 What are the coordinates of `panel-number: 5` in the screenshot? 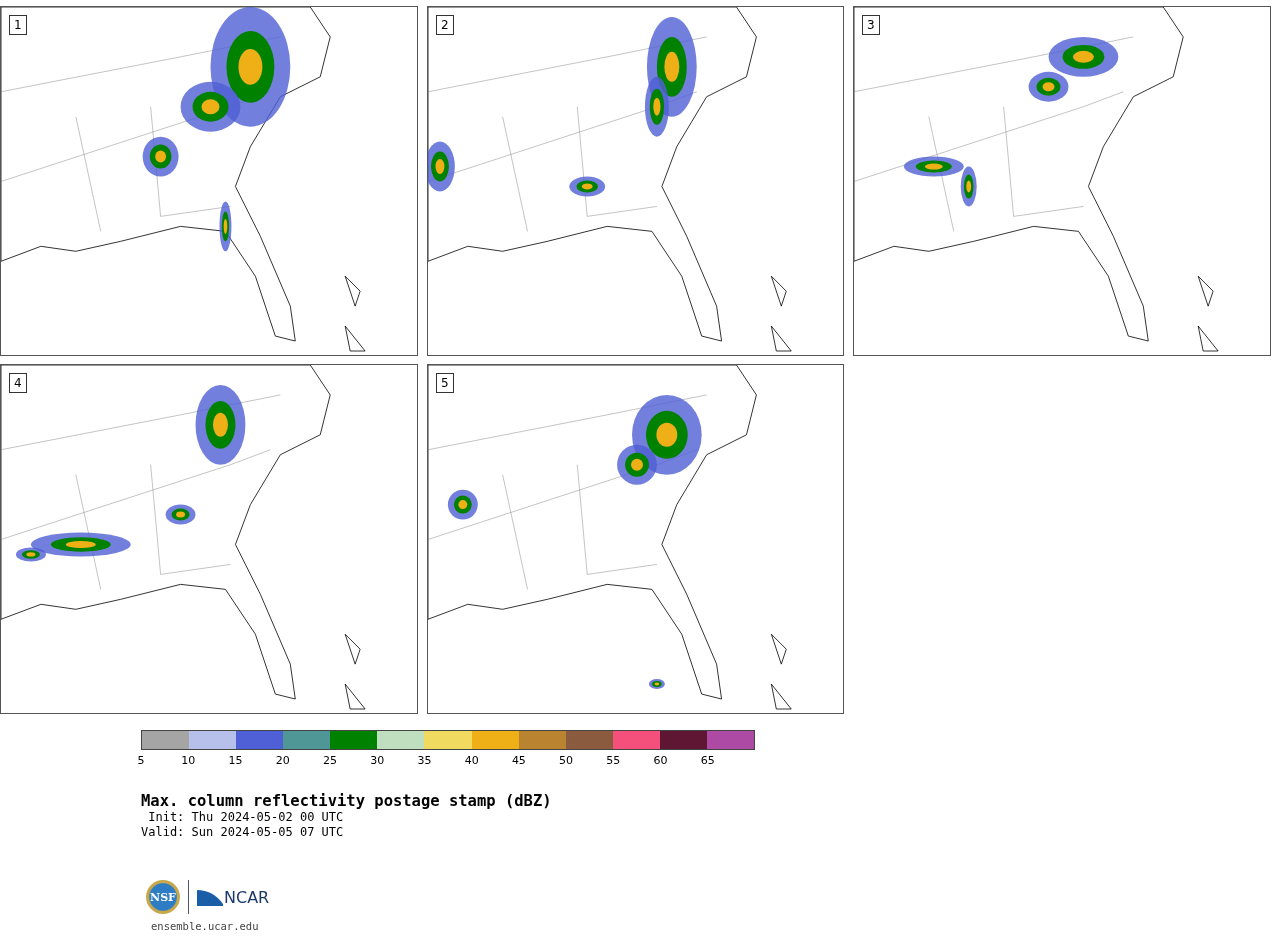 It's located at (445, 383).